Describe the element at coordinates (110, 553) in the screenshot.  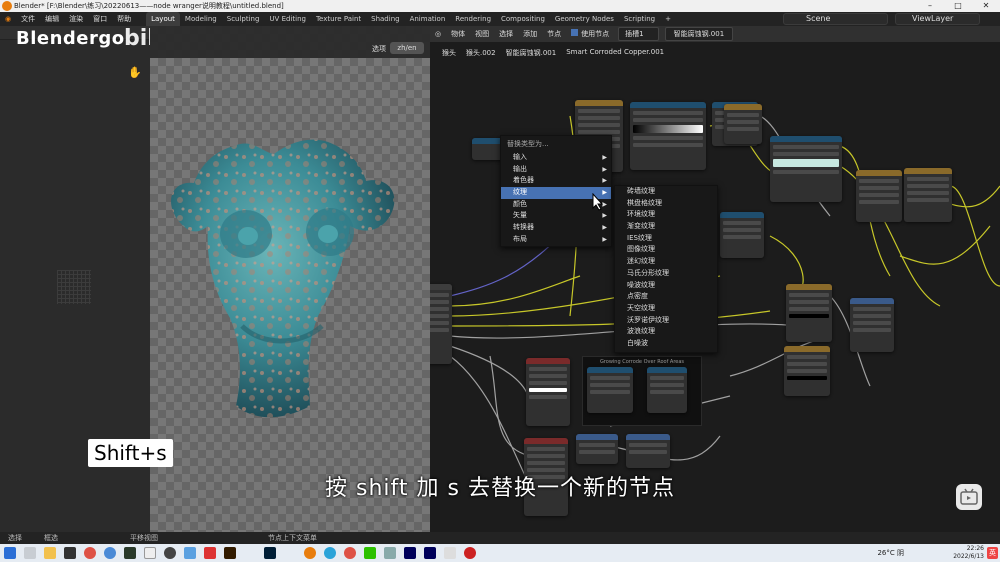
I see `browser-icon` at that location.